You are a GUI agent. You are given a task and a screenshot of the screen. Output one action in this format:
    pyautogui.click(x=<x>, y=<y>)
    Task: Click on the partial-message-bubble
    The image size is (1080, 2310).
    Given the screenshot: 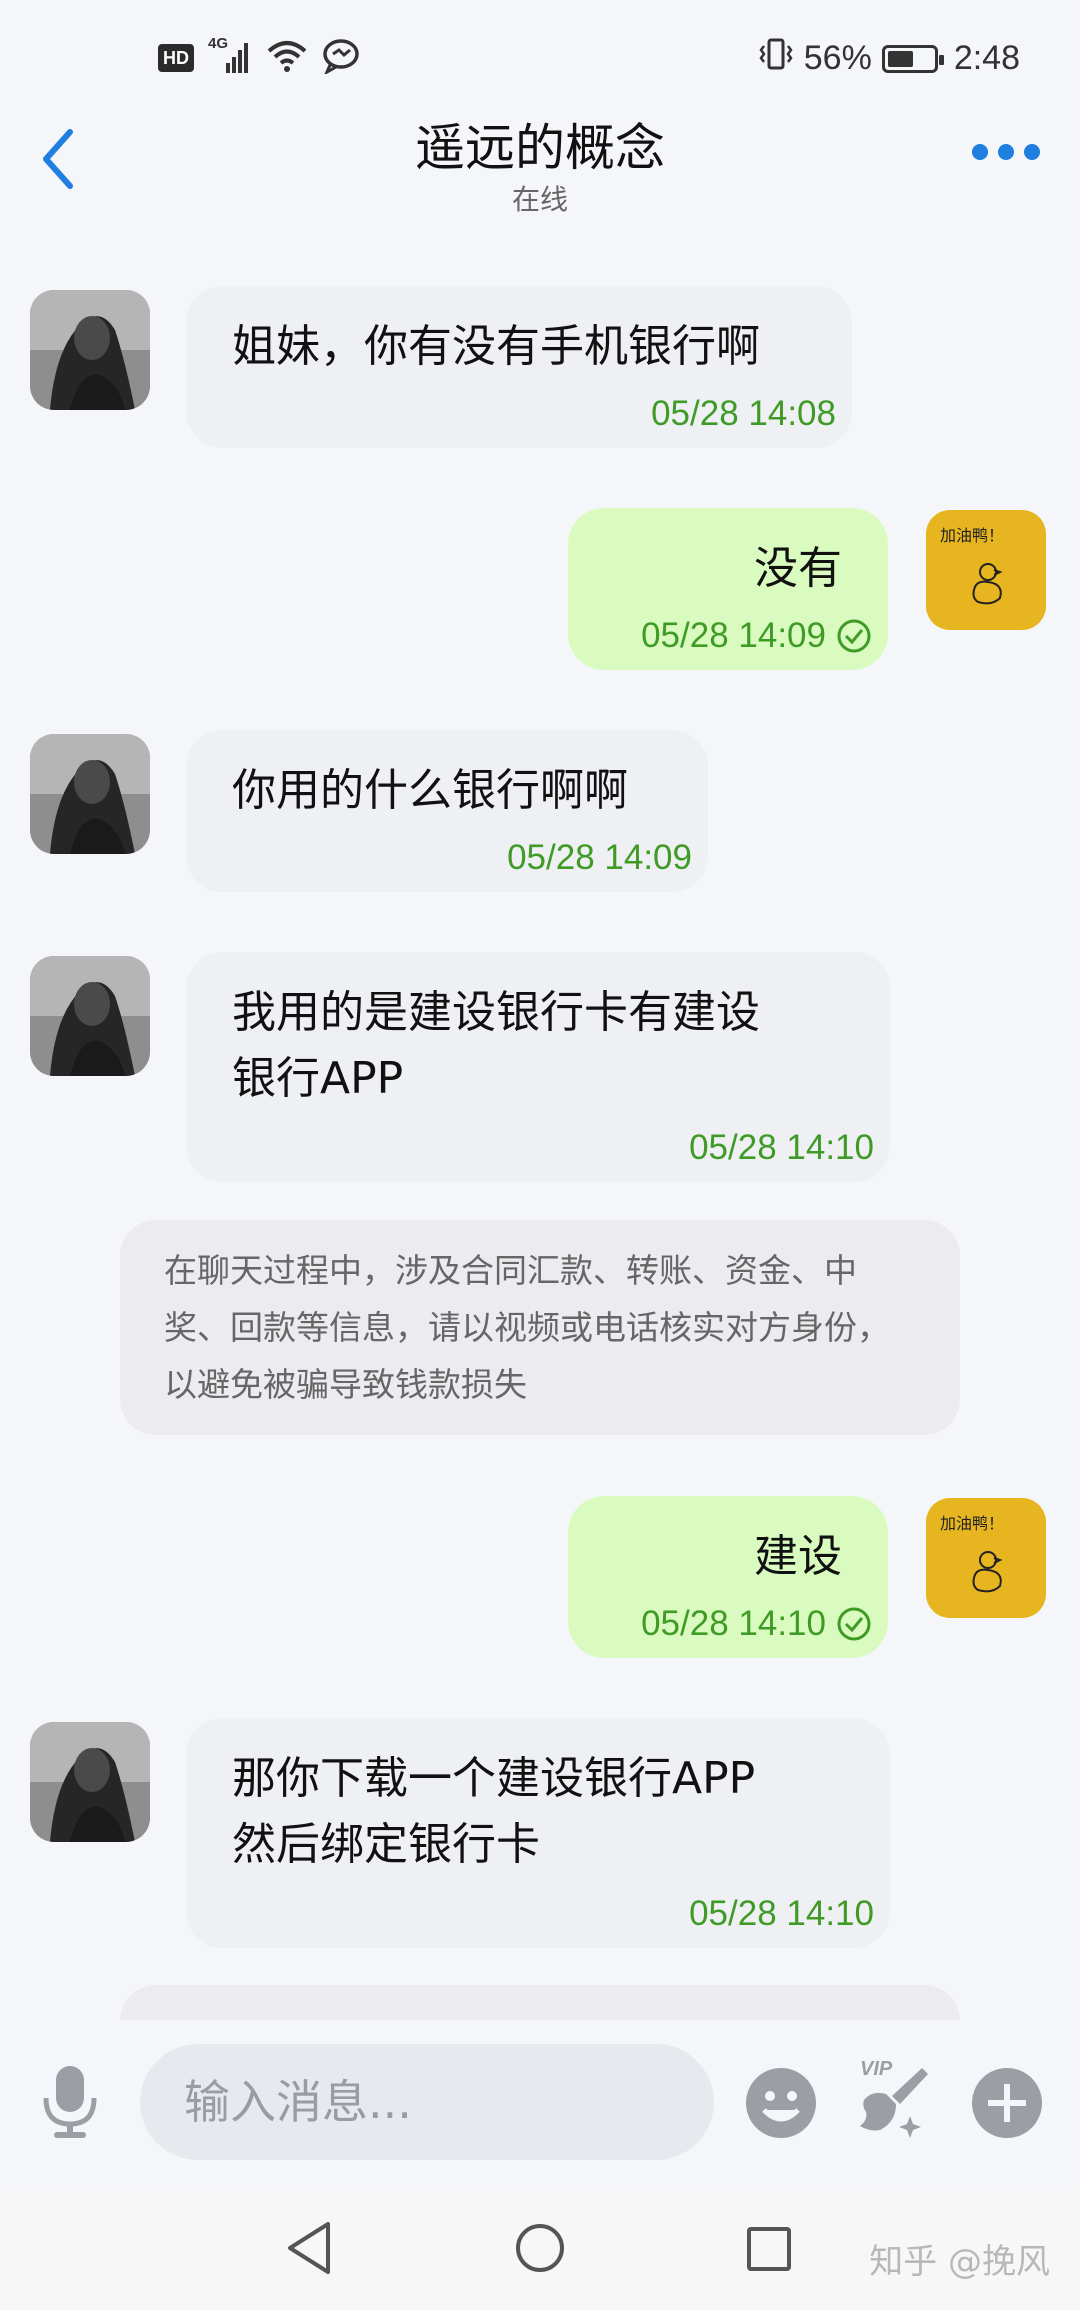 What is the action you would take?
    pyautogui.click(x=540, y=2002)
    